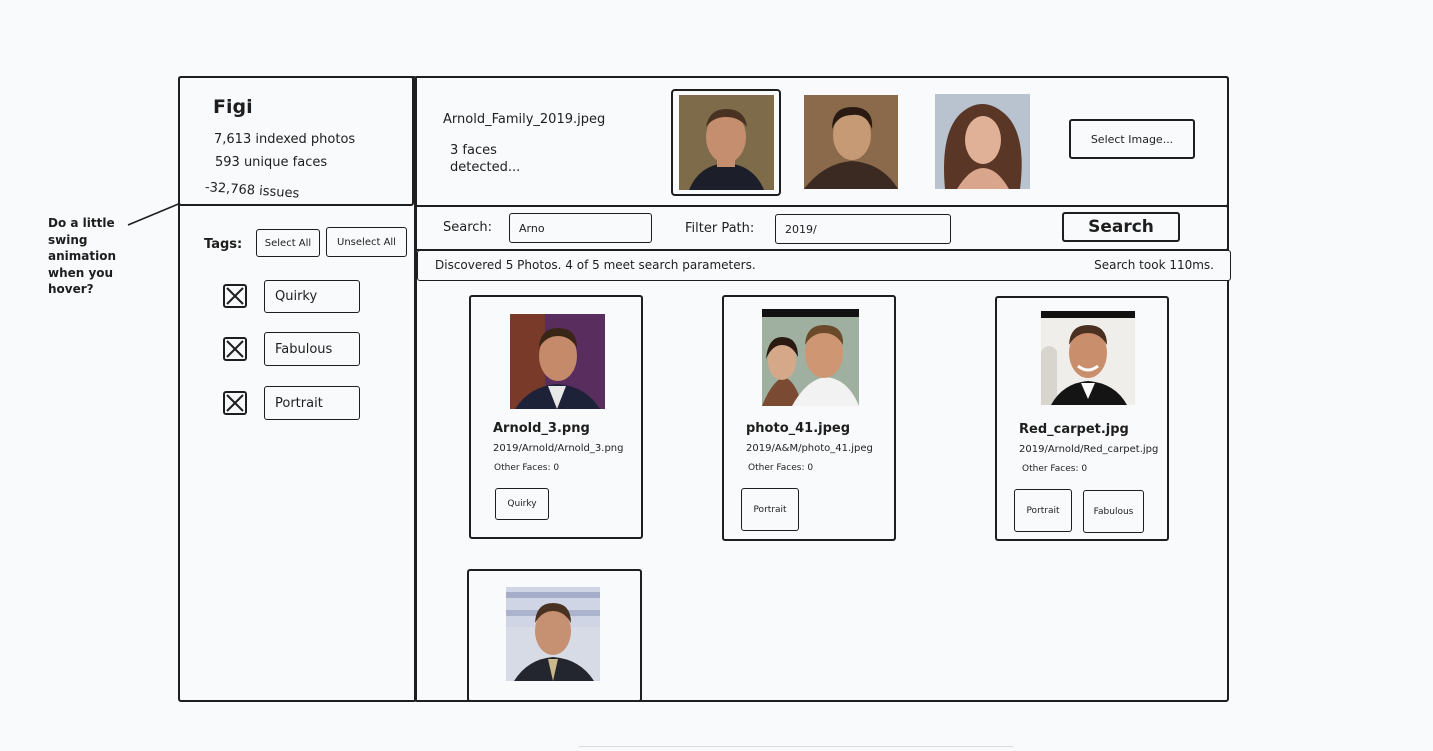 The height and width of the screenshot is (751, 1433). Describe the element at coordinates (223, 244) in the screenshot. I see `tags-label: Tags:` at that location.